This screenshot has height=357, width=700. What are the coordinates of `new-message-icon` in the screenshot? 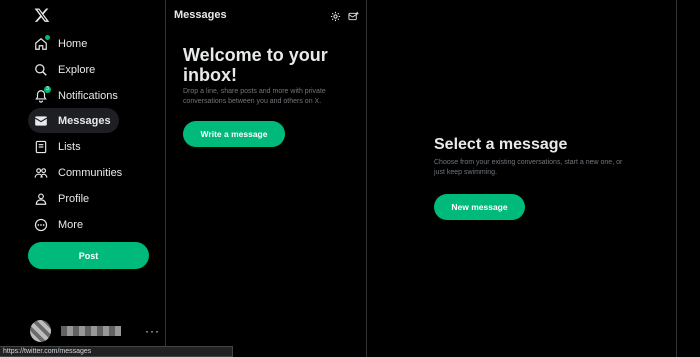 It's located at (353, 15).